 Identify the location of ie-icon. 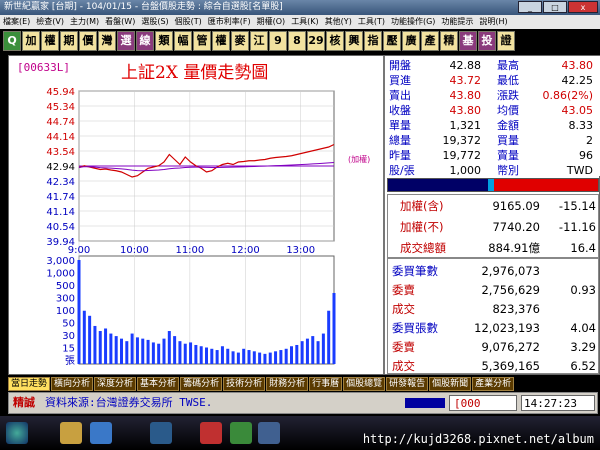
(101, 433).